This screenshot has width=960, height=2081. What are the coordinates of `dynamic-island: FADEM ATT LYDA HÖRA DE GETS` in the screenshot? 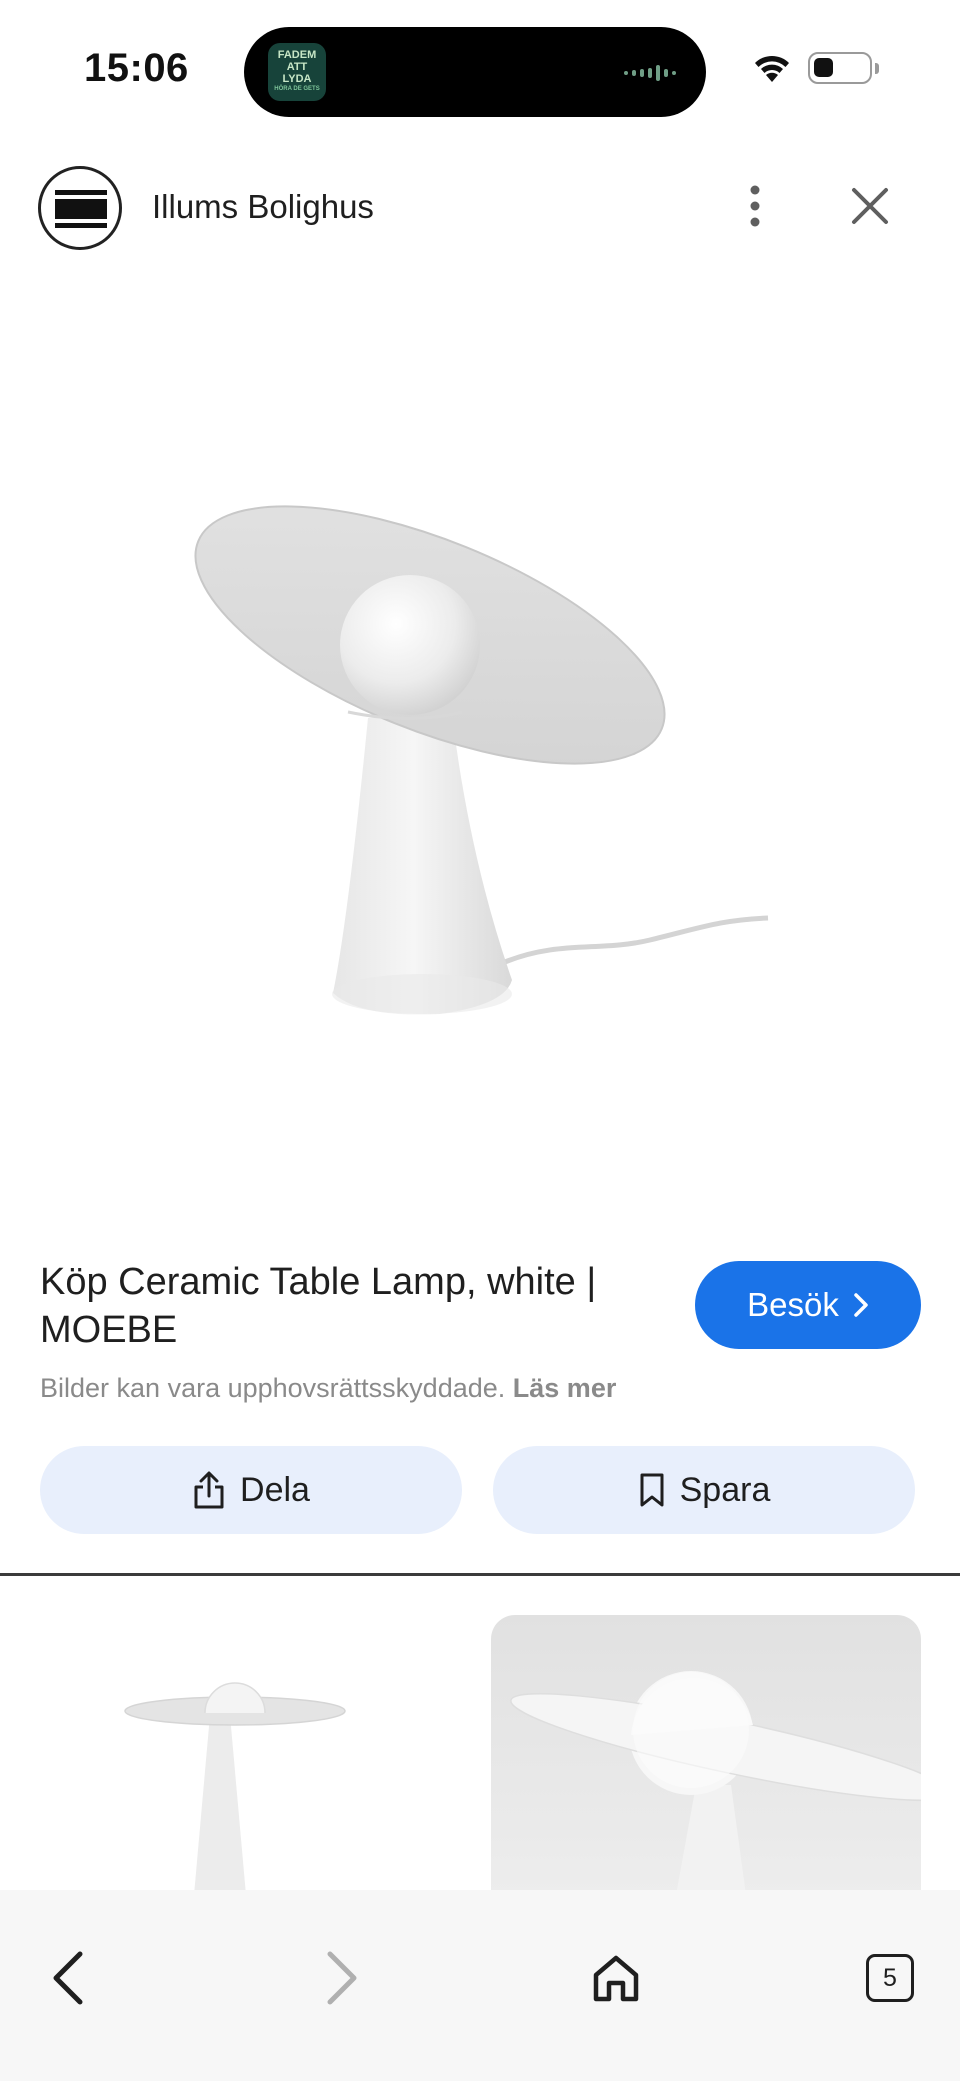 It's located at (475, 72).